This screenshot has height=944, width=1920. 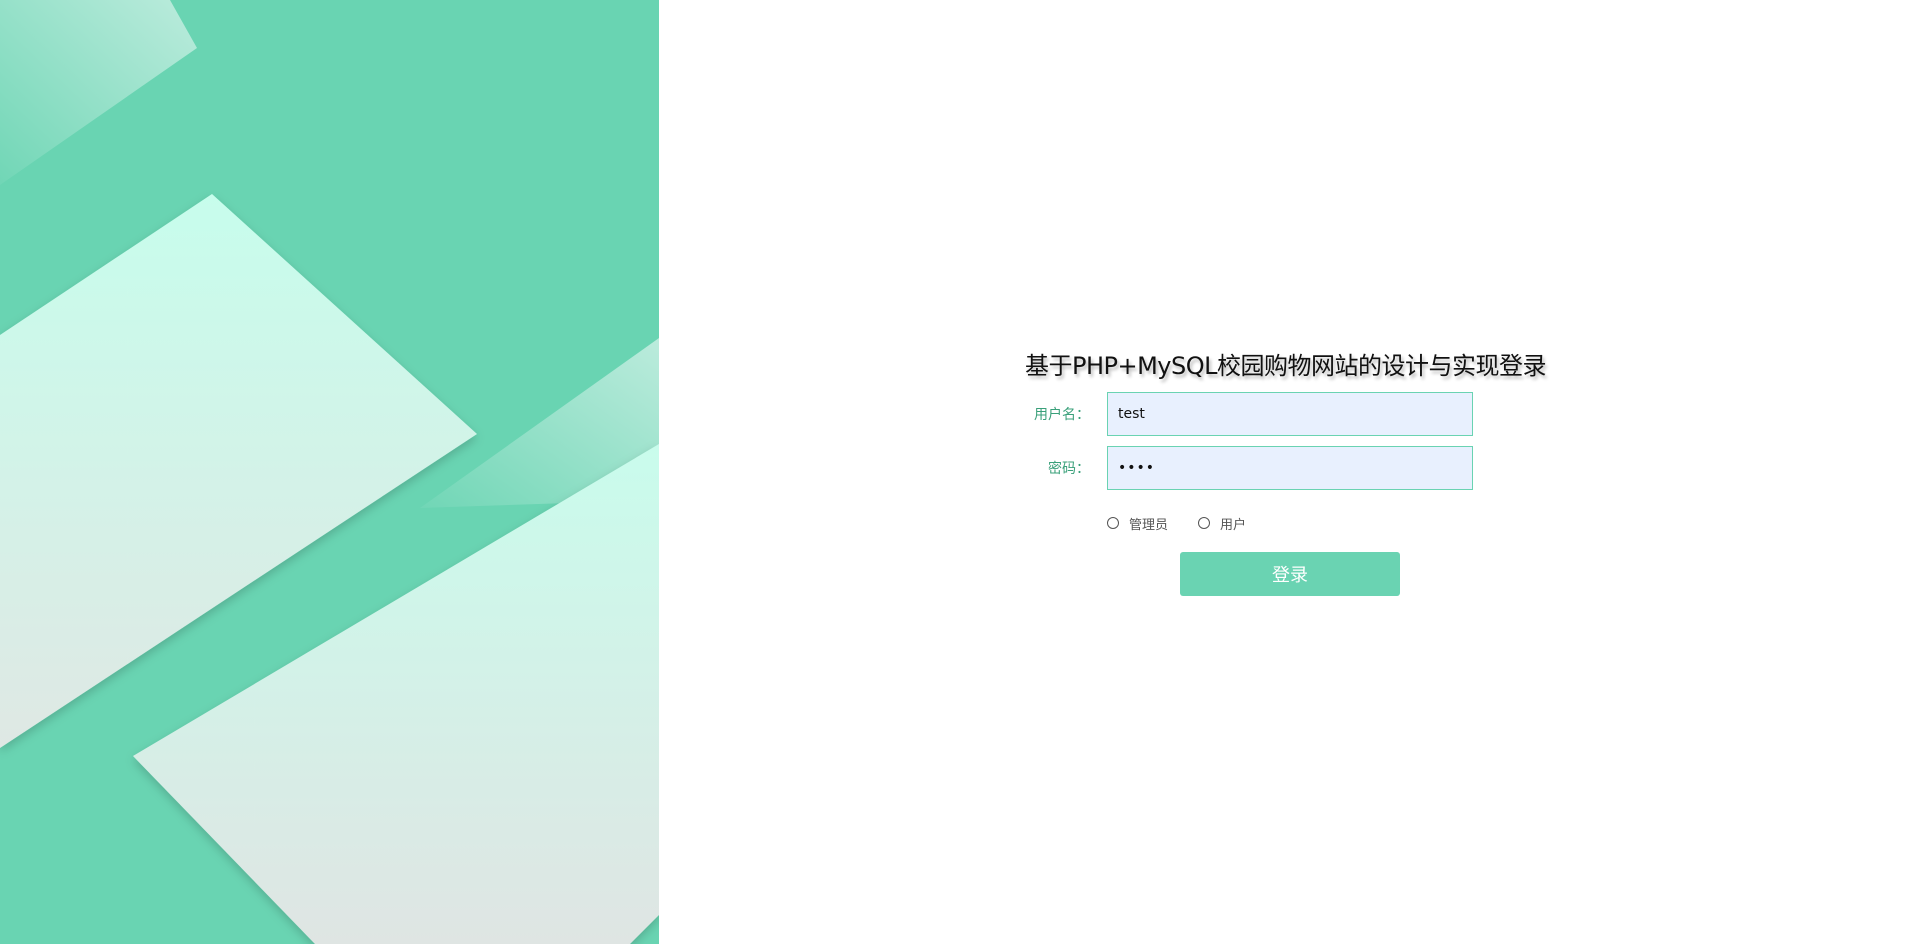 What do you see at coordinates (1286, 366) in the screenshot?
I see `page-title: 基于PHP+MySQL校园购物网站的设计与实现登录` at bounding box center [1286, 366].